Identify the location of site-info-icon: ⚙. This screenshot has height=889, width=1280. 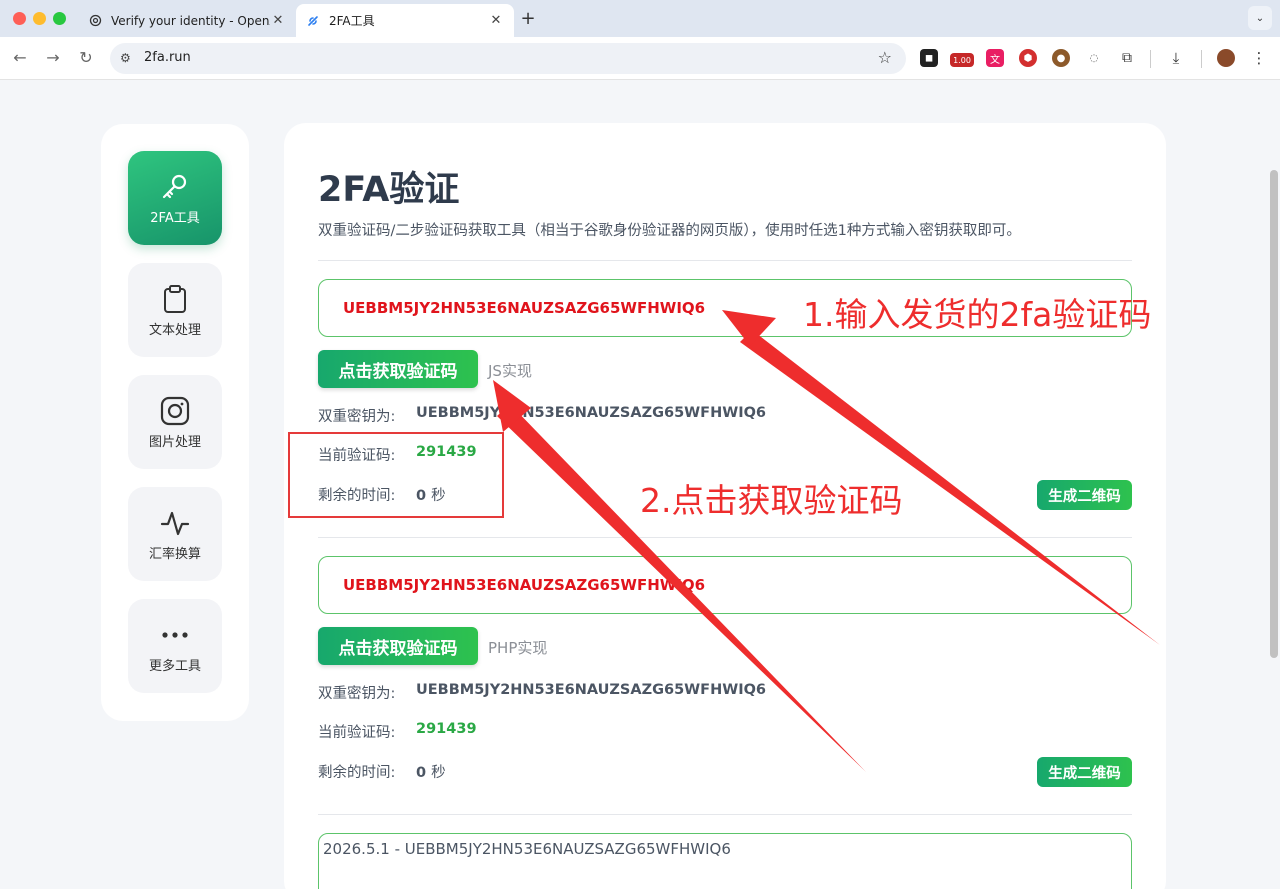
(125, 58).